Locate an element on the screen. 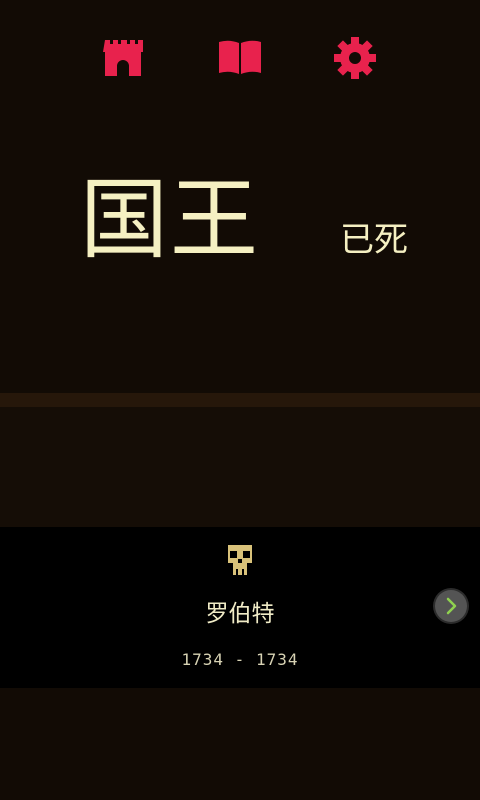  book-icon is located at coordinates (240, 58).